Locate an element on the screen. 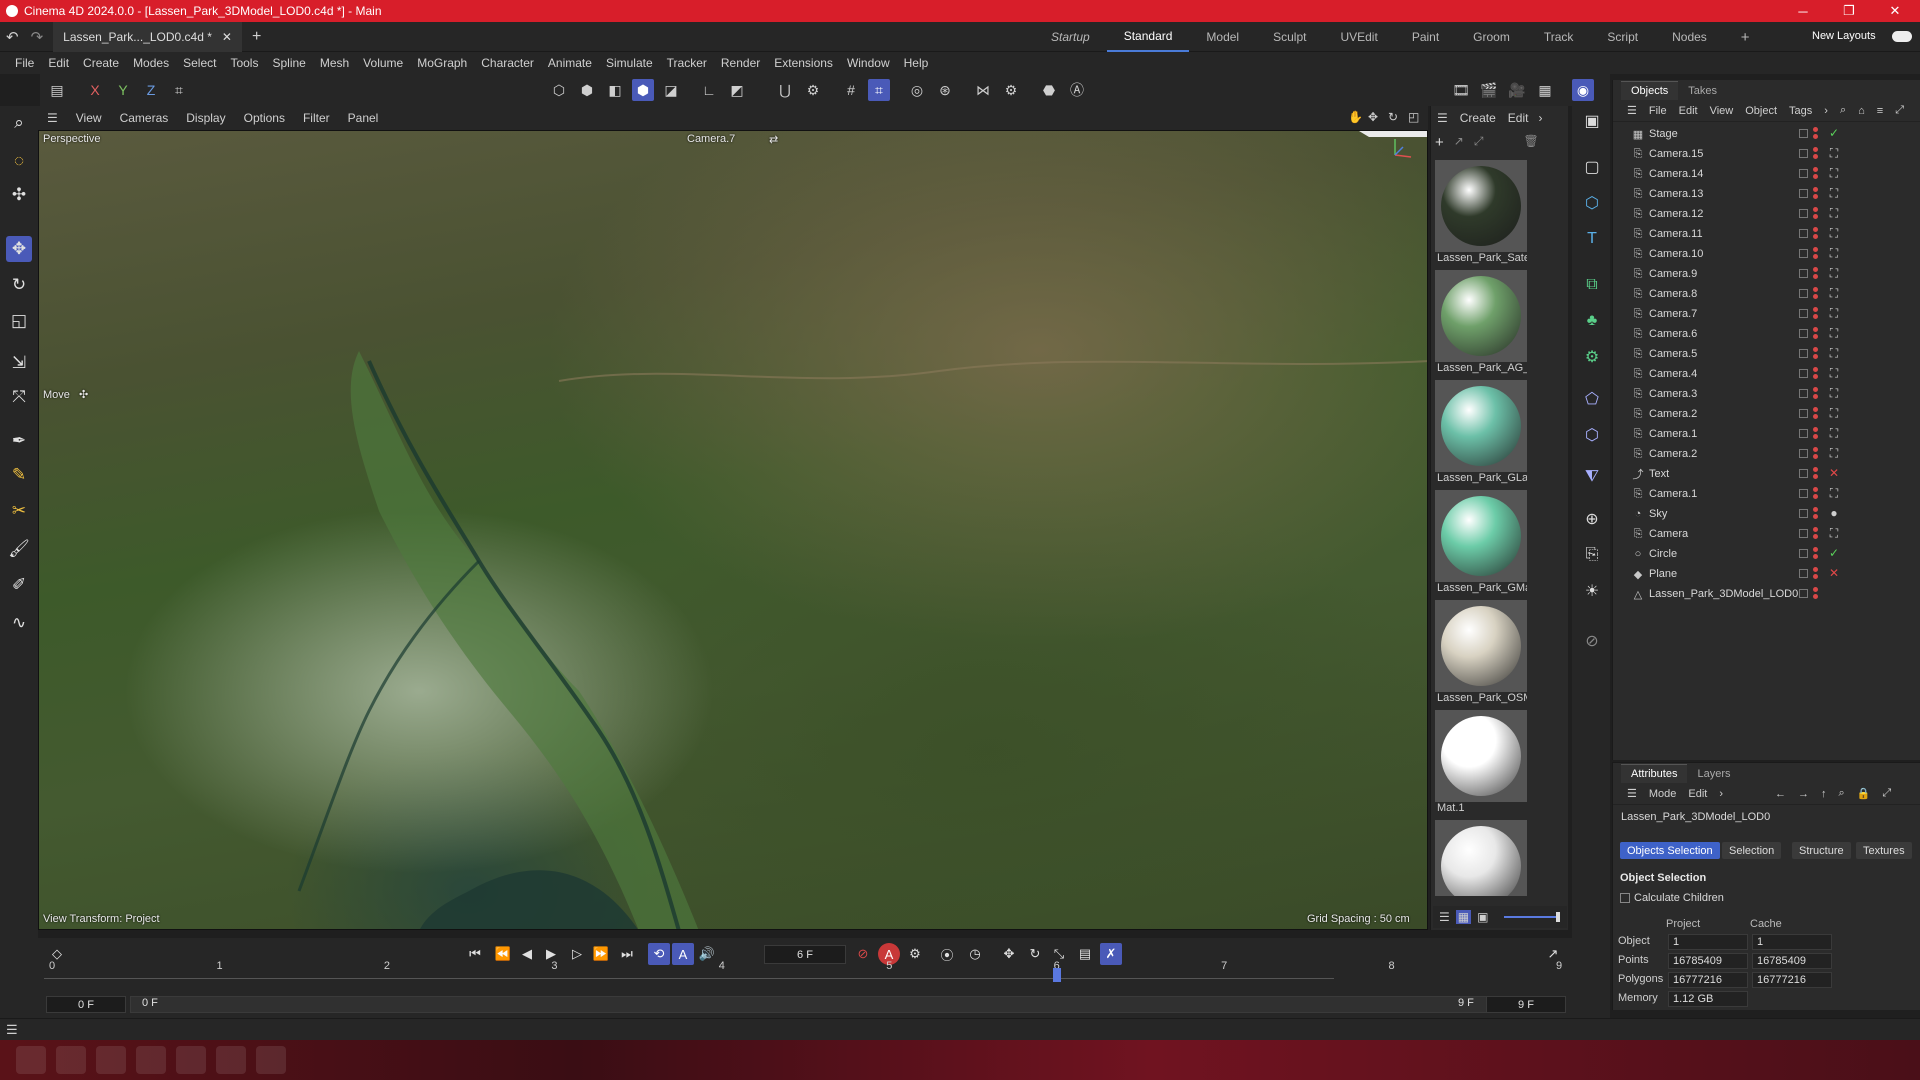 The width and height of the screenshot is (1920, 1080). effector-icon: ⚙ is located at coordinates (1592, 357).